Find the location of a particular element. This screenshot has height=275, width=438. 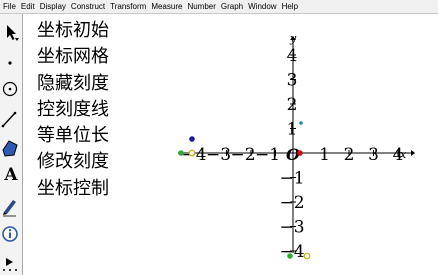

y-axis-control-green is located at coordinates (290, 256).